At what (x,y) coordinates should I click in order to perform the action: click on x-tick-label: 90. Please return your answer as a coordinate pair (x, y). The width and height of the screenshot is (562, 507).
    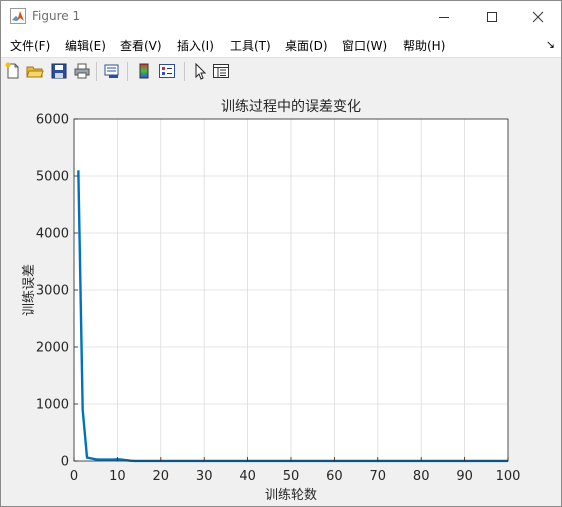
    Looking at the image, I should click on (464, 476).